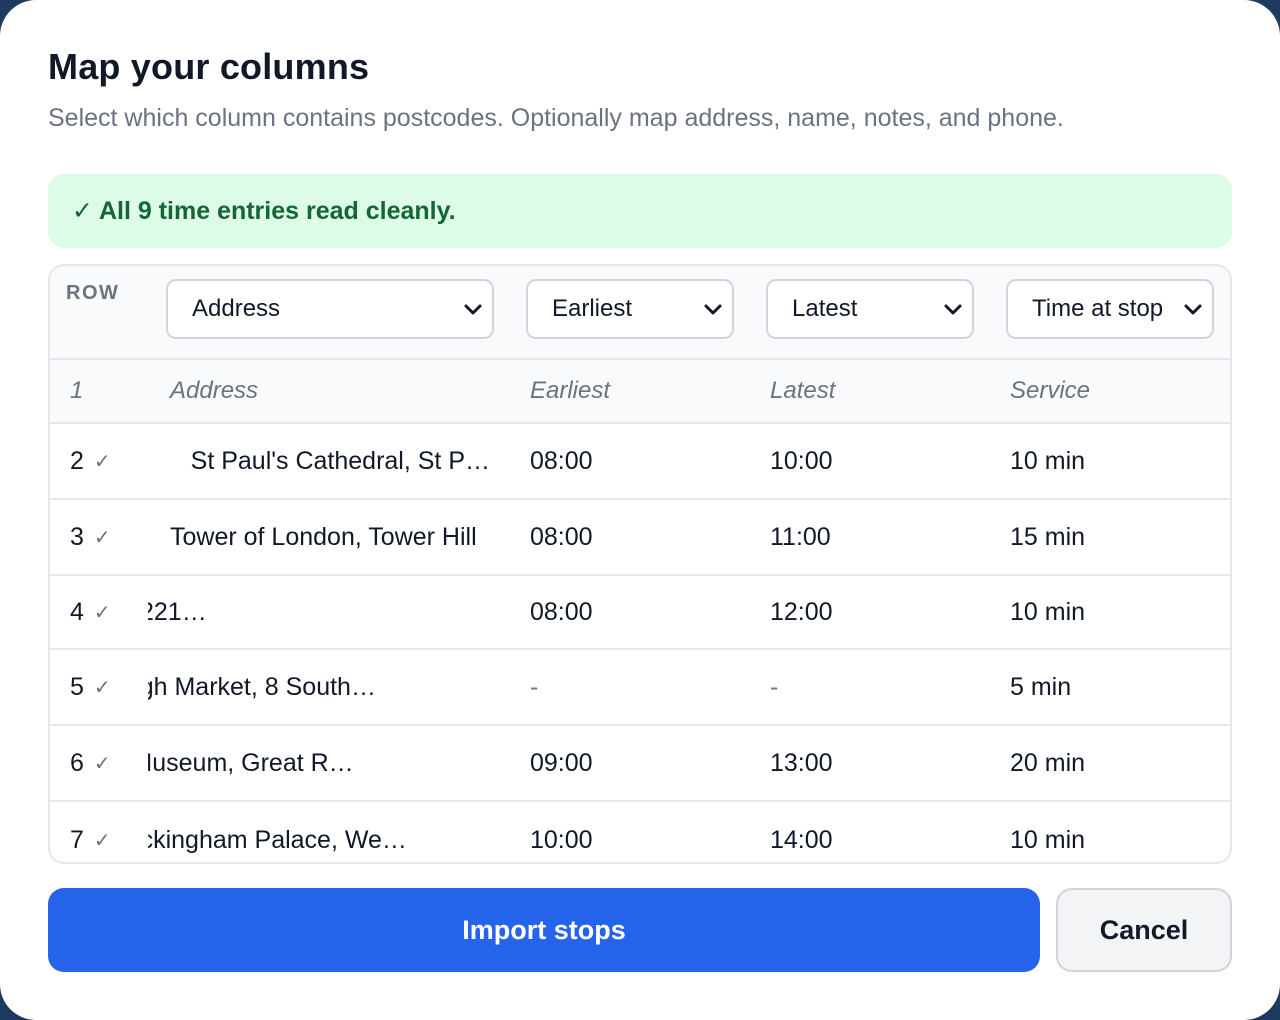  I want to click on latest-cell: -, so click(774, 686).